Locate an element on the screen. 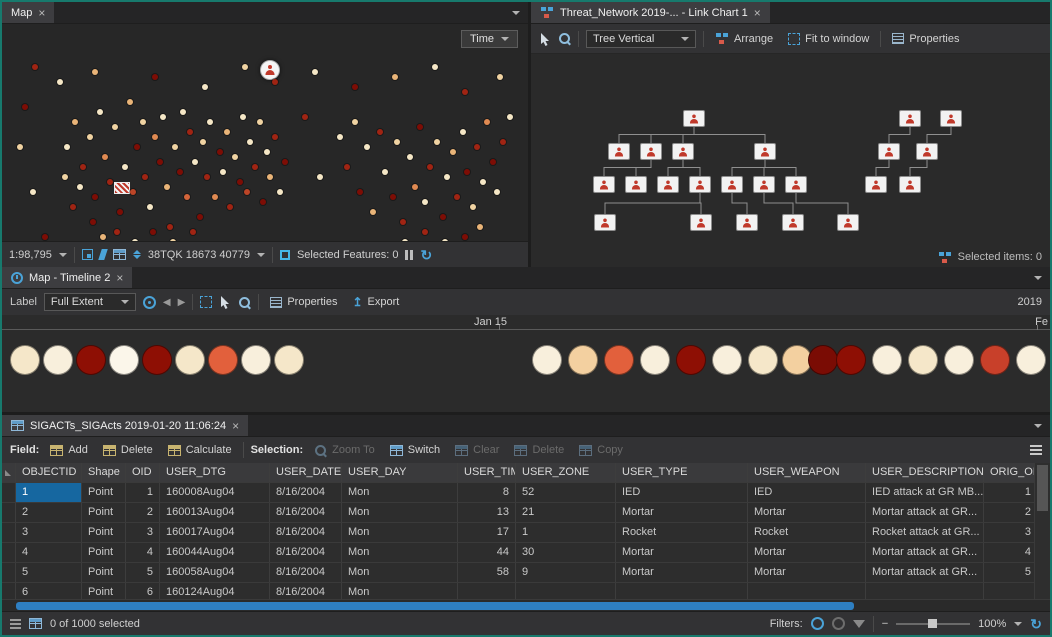 This screenshot has height=637, width=1052. zoom-slider is located at coordinates (933, 623).